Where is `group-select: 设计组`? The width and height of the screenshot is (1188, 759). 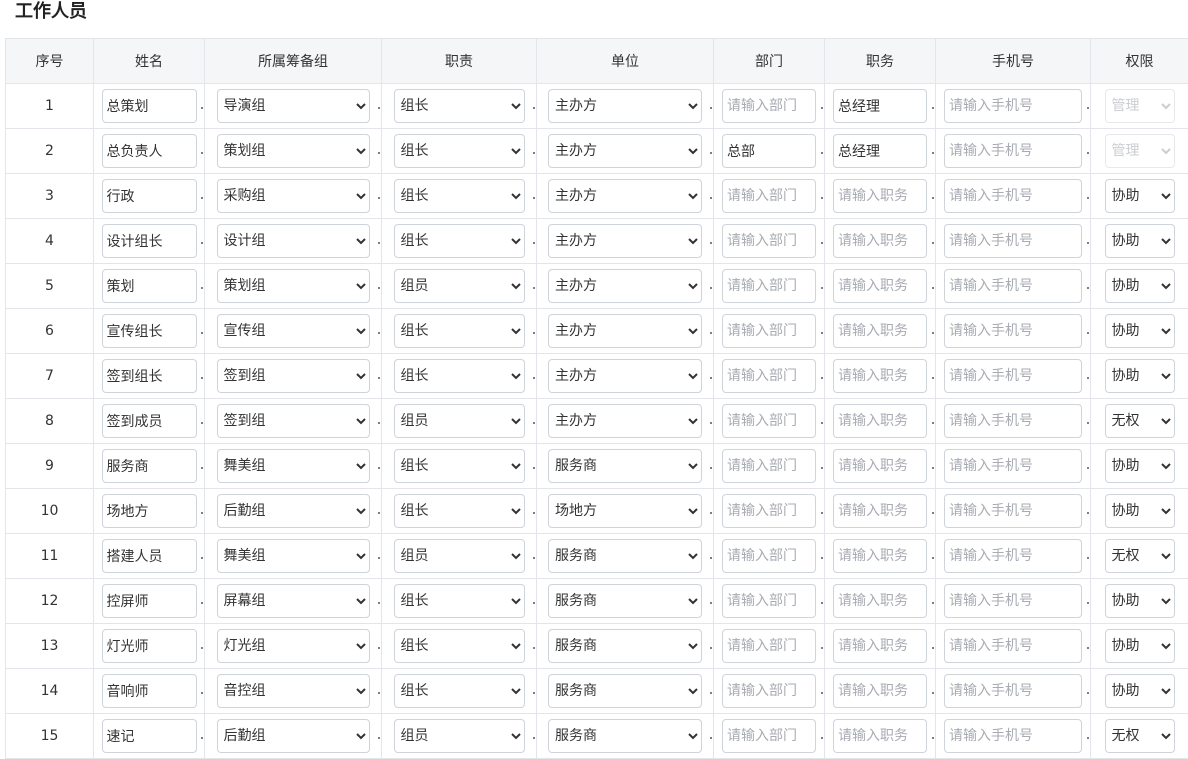
group-select: 设计组 is located at coordinates (293, 241).